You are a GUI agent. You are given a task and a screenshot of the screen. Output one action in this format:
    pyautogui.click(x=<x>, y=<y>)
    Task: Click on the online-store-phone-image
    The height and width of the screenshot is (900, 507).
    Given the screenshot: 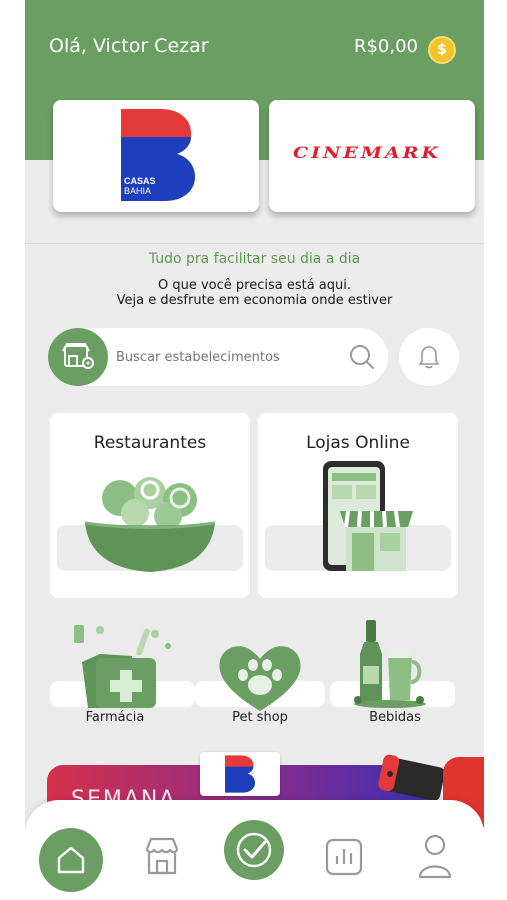 What is the action you would take?
    pyautogui.click(x=368, y=516)
    